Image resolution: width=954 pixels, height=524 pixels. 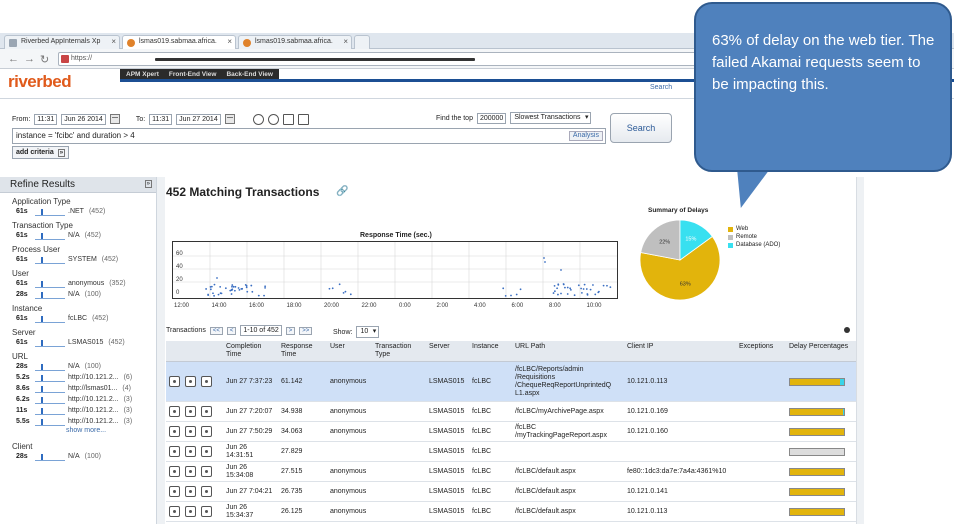 I want to click on nav-back-end-view: Back-End View, so click(x=249, y=74).